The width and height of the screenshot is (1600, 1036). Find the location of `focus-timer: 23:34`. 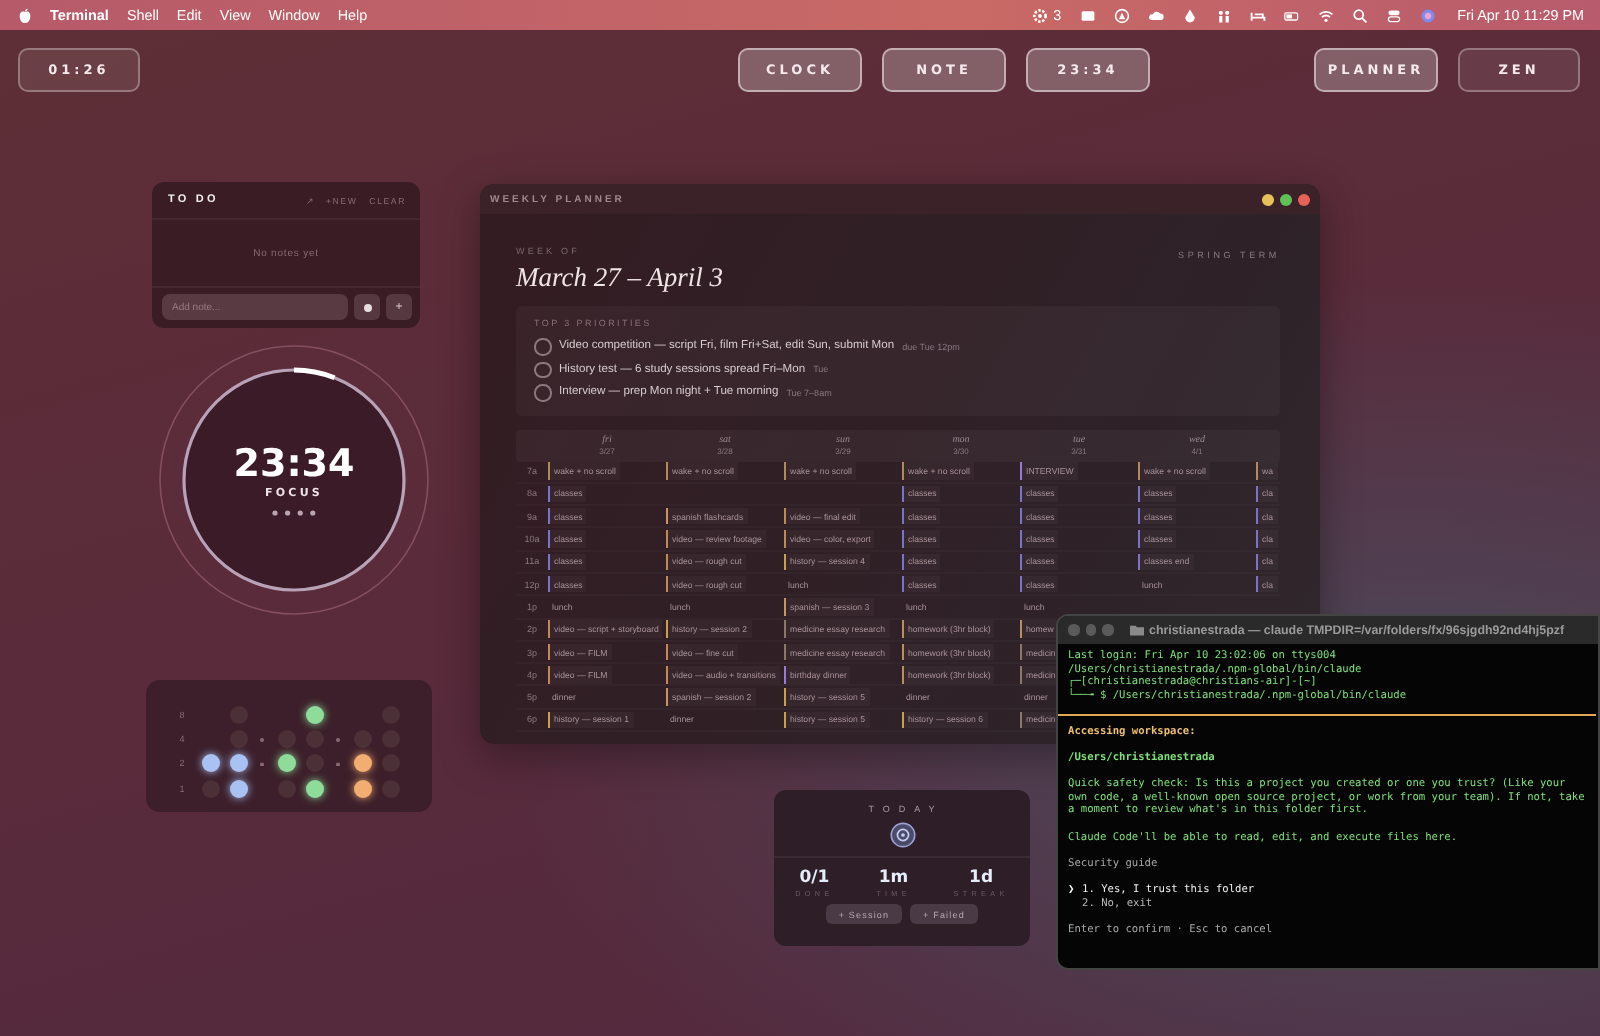

focus-timer: 23:34 is located at coordinates (294, 464).